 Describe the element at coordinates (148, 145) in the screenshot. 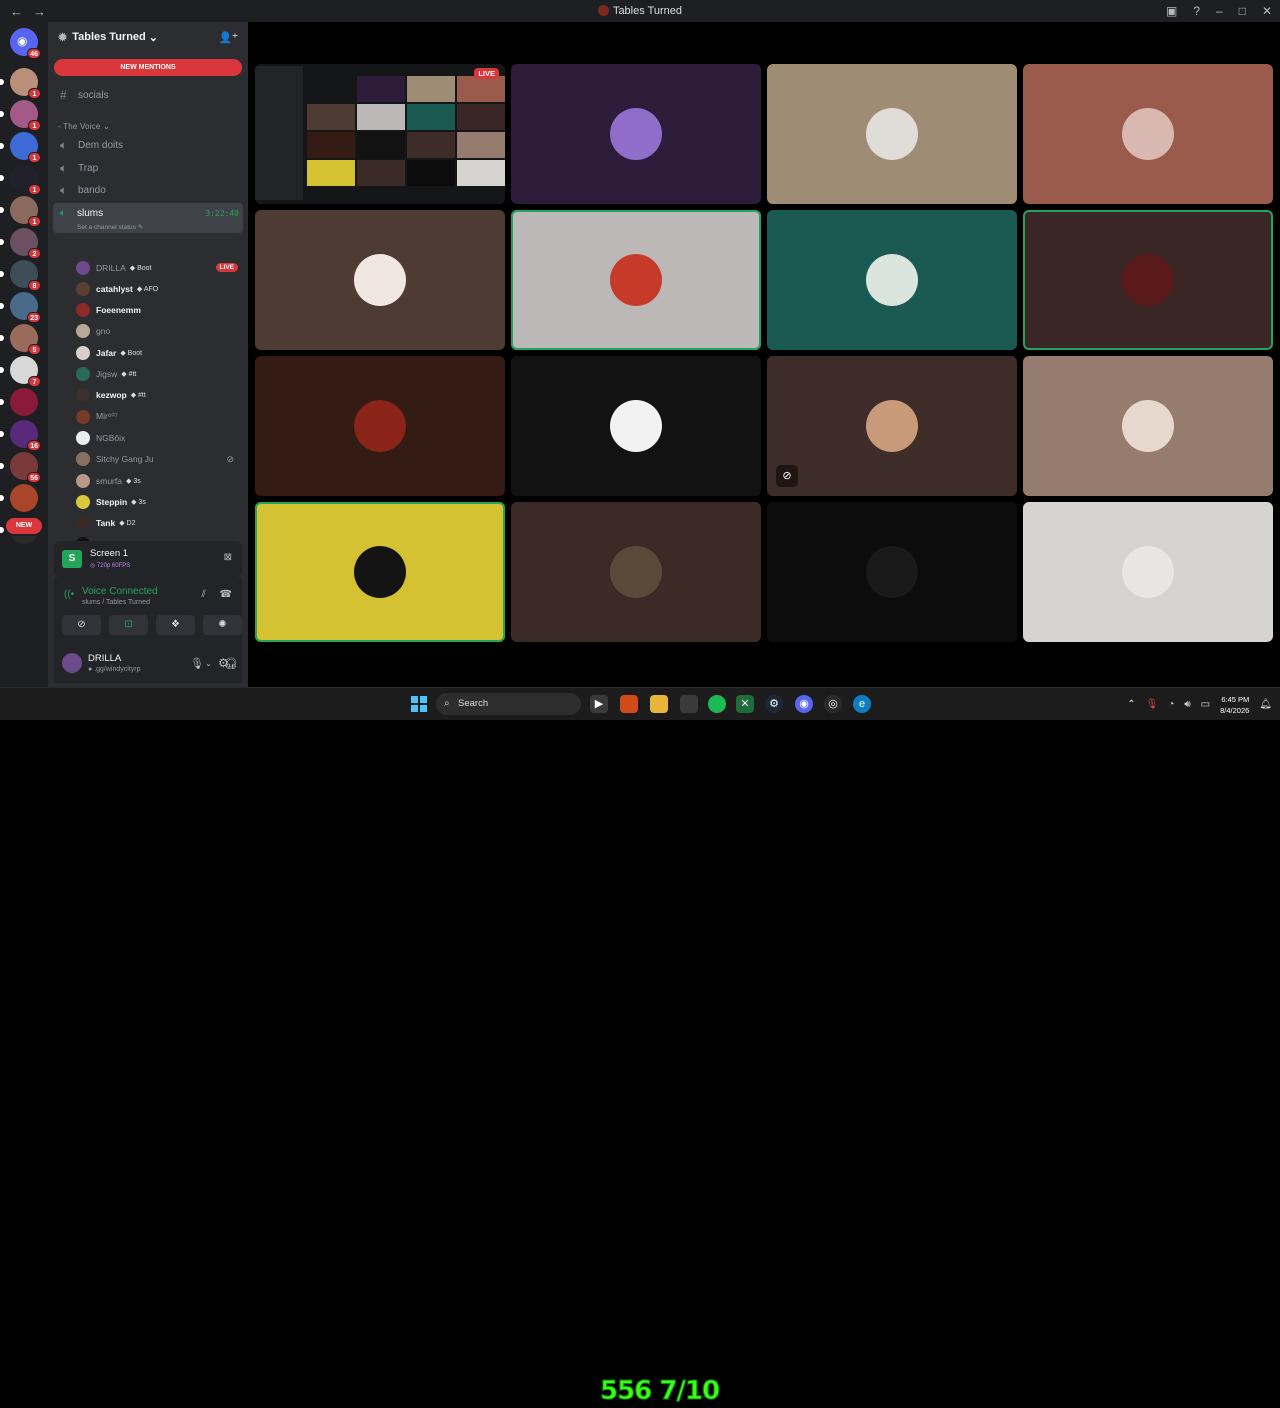

I see `voice-channel-dem-doits: 🔈︎ Dem doits` at that location.